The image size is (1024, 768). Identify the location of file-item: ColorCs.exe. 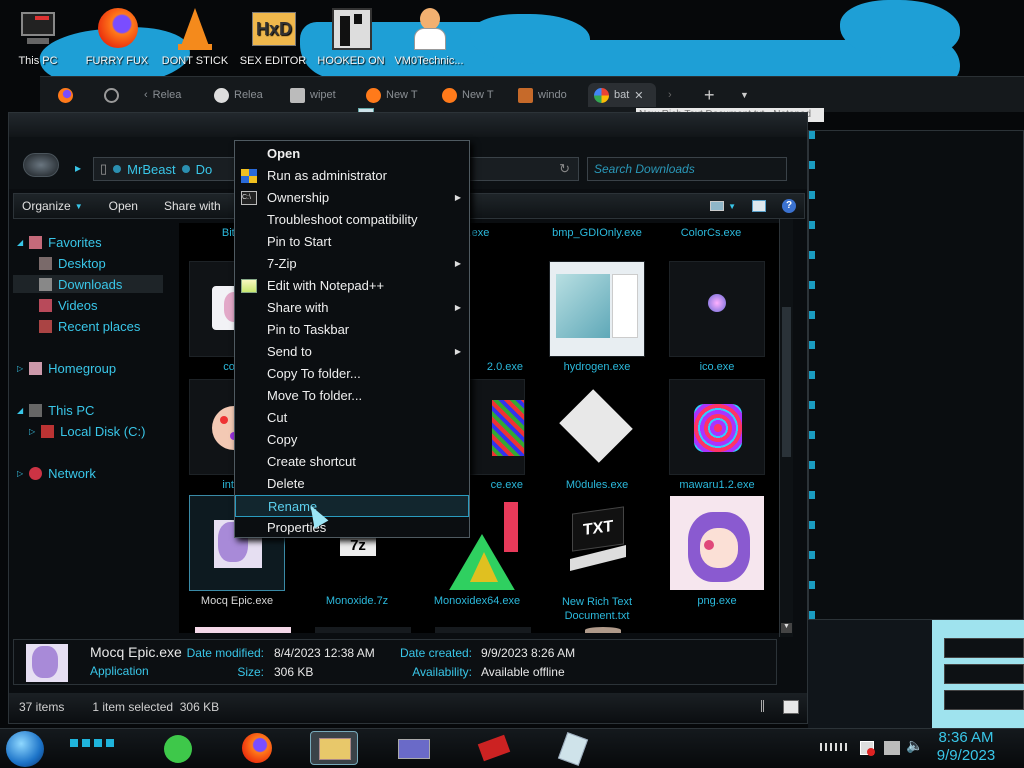
(711, 231).